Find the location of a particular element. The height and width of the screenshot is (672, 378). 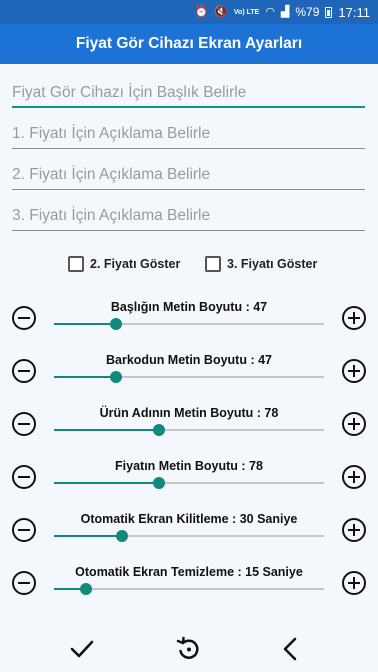

check-icon is located at coordinates (82, 649).